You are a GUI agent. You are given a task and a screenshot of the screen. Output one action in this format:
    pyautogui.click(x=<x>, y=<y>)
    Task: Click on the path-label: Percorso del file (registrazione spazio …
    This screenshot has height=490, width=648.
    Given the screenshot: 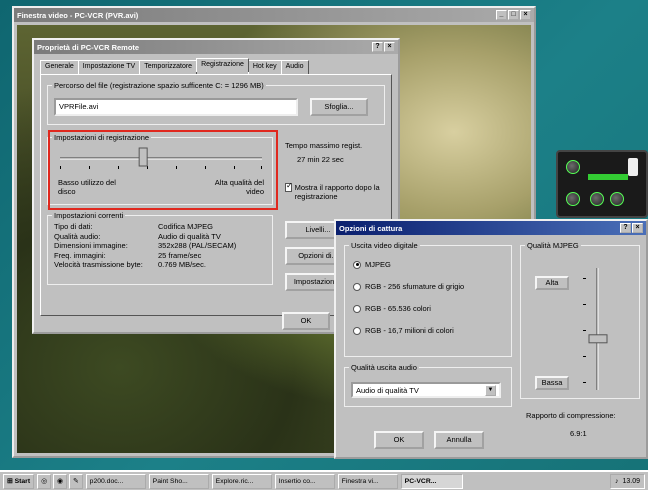 What is the action you would take?
    pyautogui.click(x=159, y=85)
    